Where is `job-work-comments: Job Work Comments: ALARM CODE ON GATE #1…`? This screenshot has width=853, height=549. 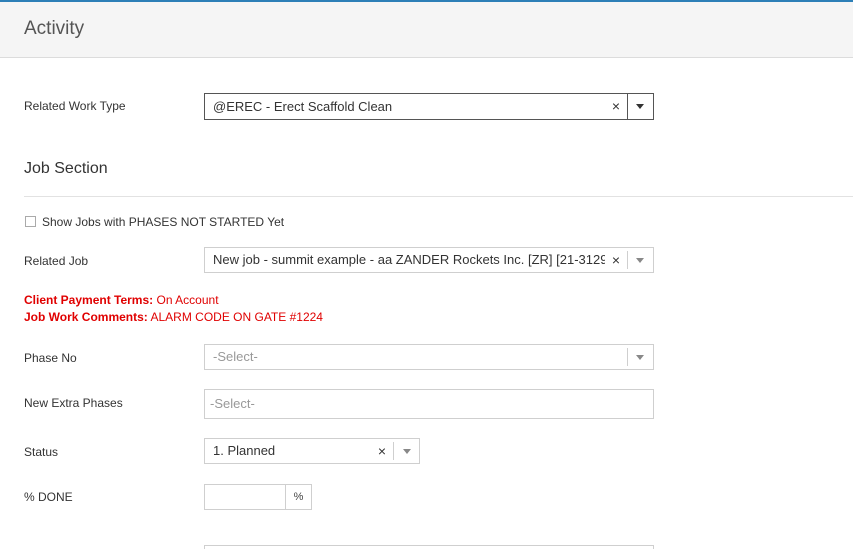 job-work-comments: Job Work Comments: ALARM CODE ON GATE #1… is located at coordinates (173, 317).